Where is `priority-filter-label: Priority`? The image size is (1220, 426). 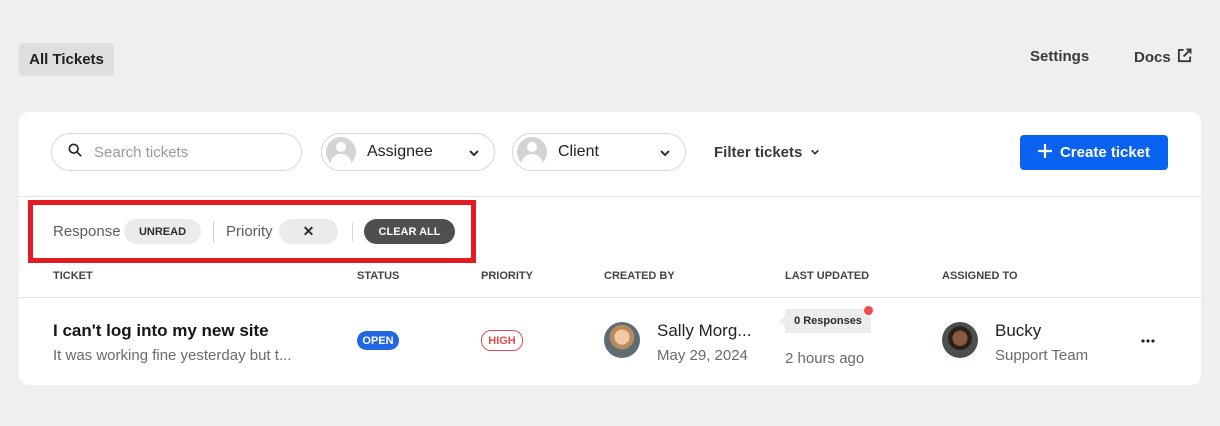 priority-filter-label: Priority is located at coordinates (249, 231).